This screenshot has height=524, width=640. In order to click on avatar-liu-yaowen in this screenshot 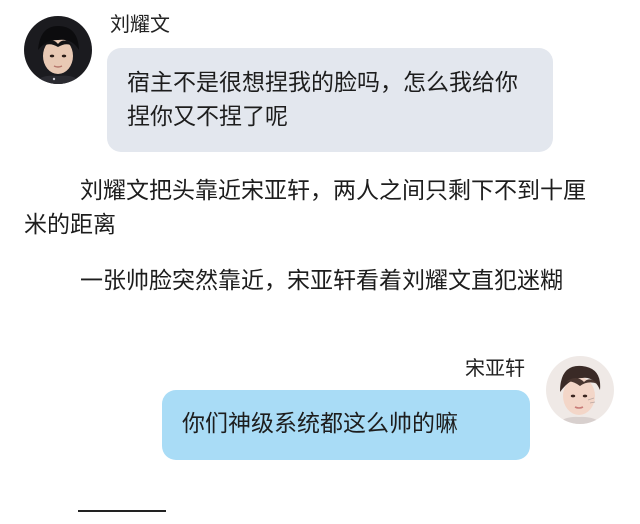, I will do `click(58, 50)`.